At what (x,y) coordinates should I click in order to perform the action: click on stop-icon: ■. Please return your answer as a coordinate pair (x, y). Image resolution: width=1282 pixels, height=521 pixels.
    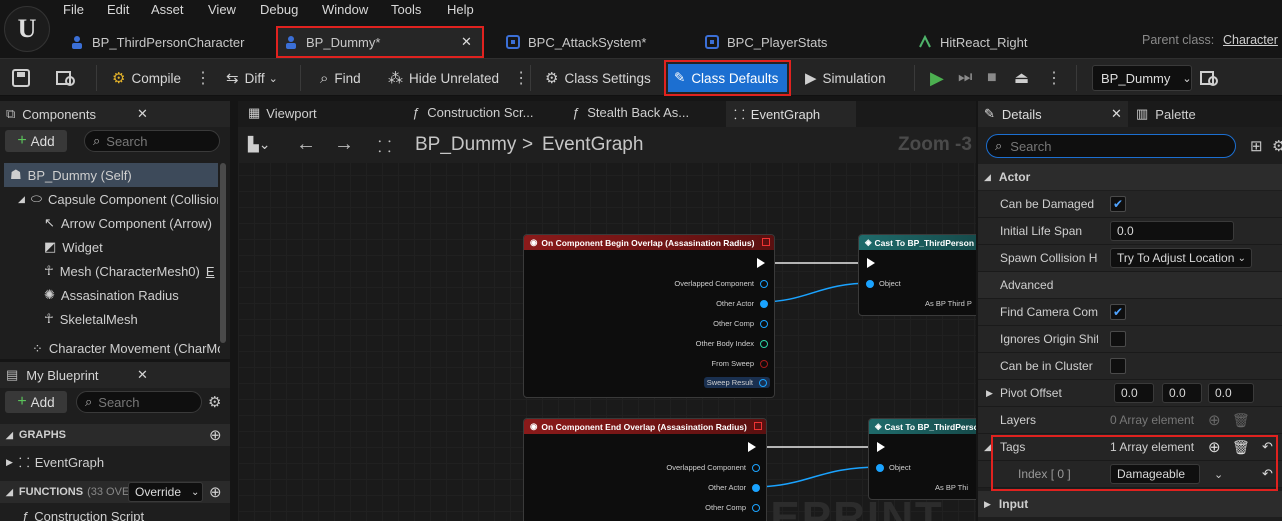
    Looking at the image, I should click on (992, 78).